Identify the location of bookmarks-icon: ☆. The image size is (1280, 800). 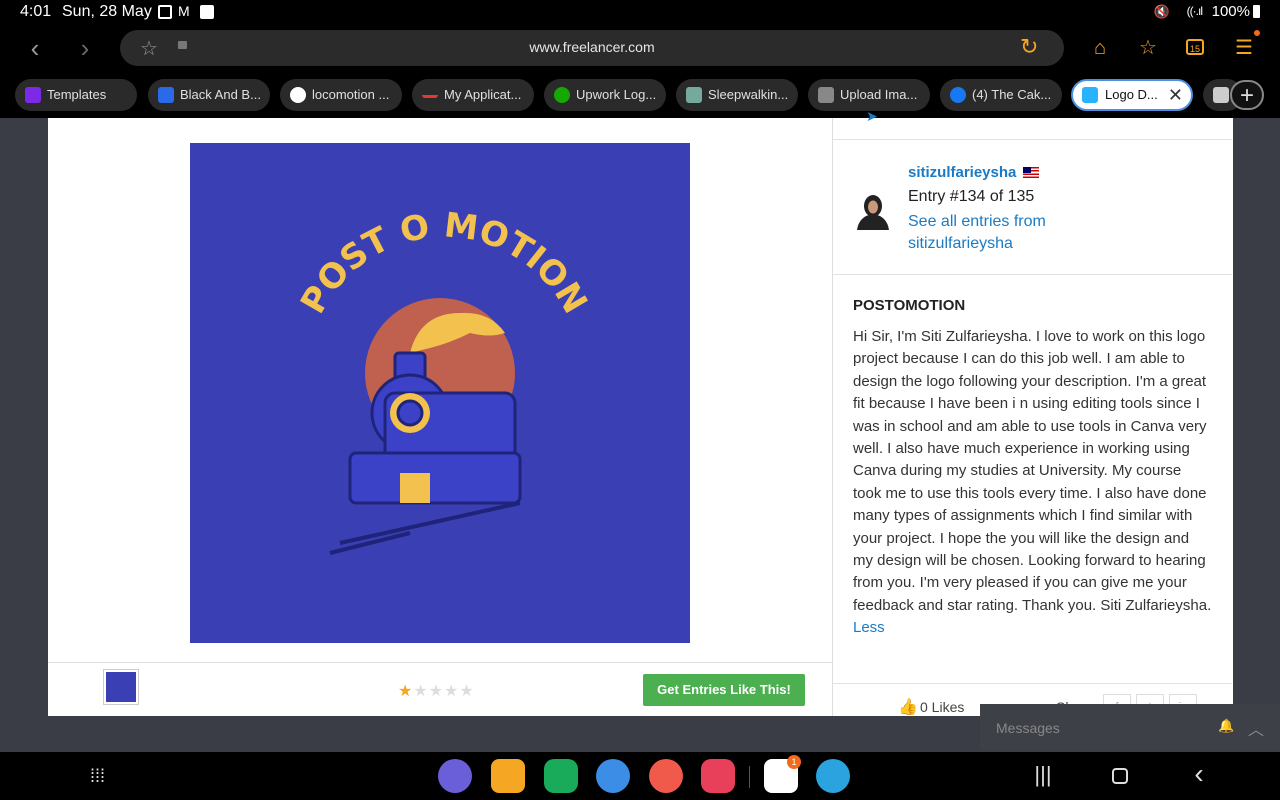
(1148, 48).